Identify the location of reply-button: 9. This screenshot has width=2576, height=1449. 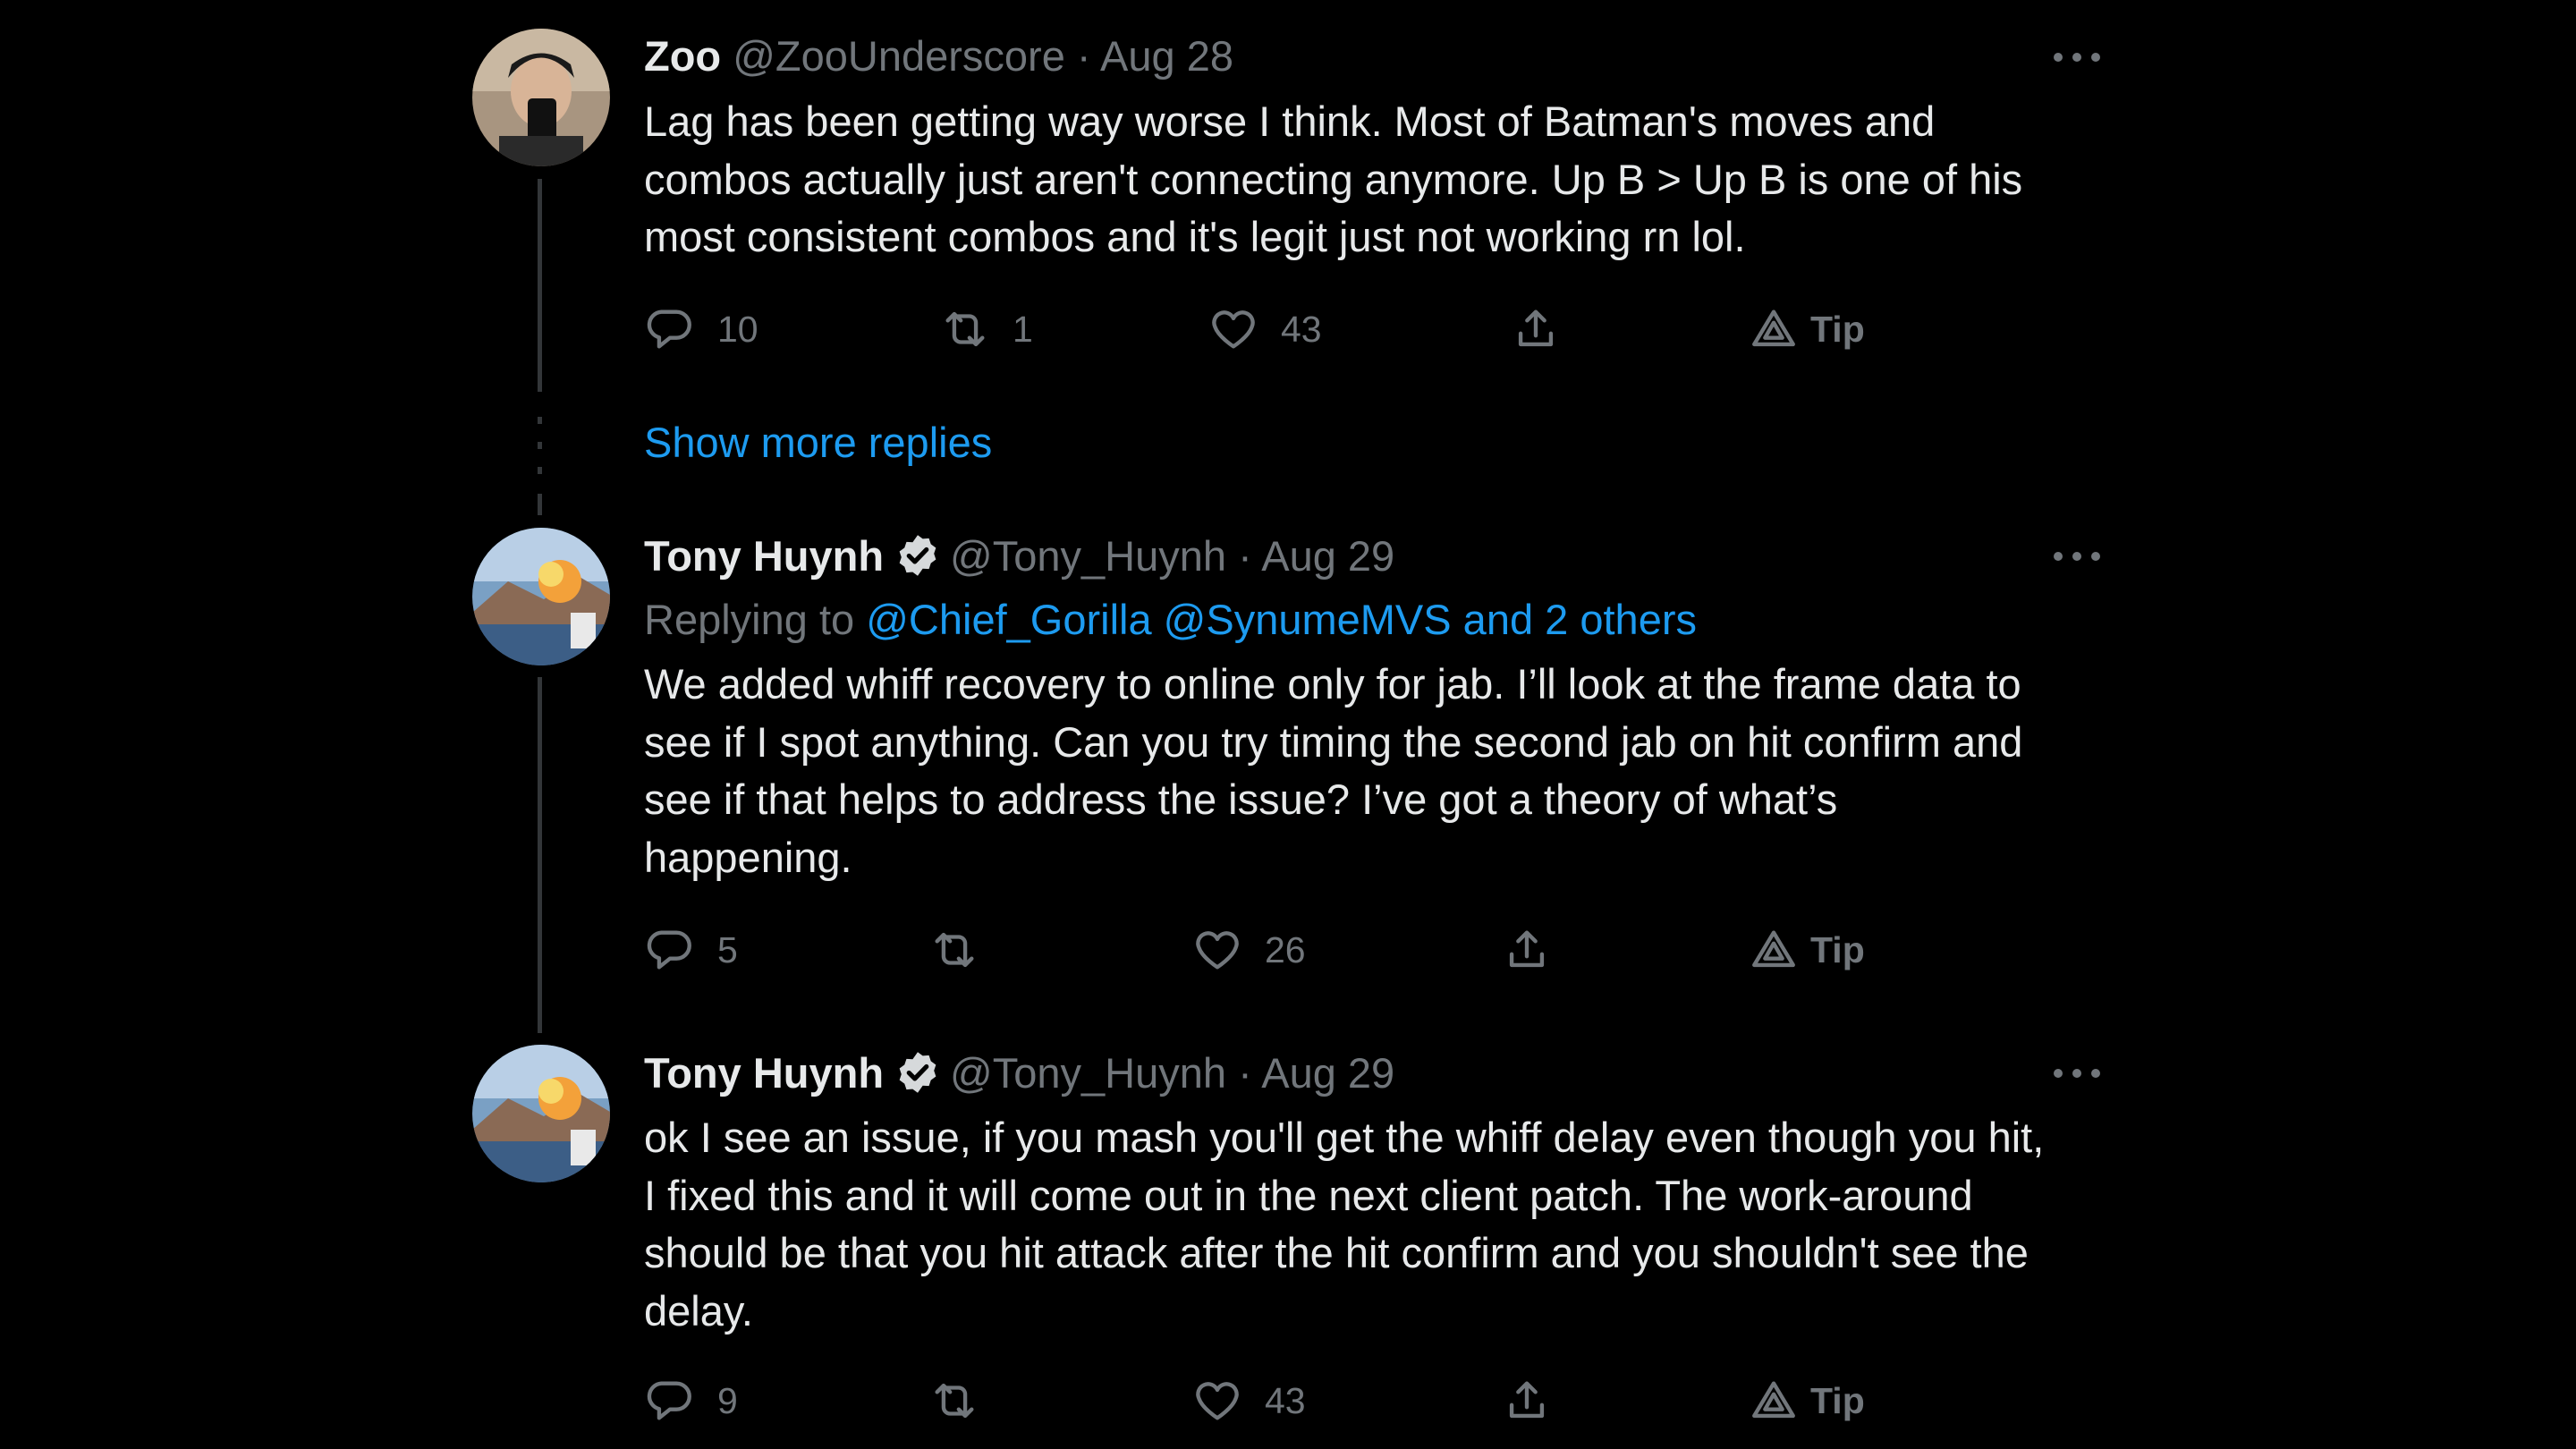
(691, 1401).